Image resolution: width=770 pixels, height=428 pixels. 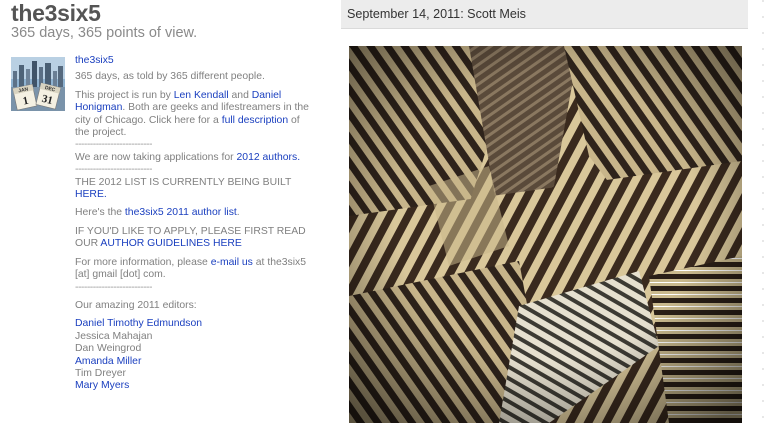 I want to click on author-list-link: the3six5 2011 author list, so click(x=181, y=212).